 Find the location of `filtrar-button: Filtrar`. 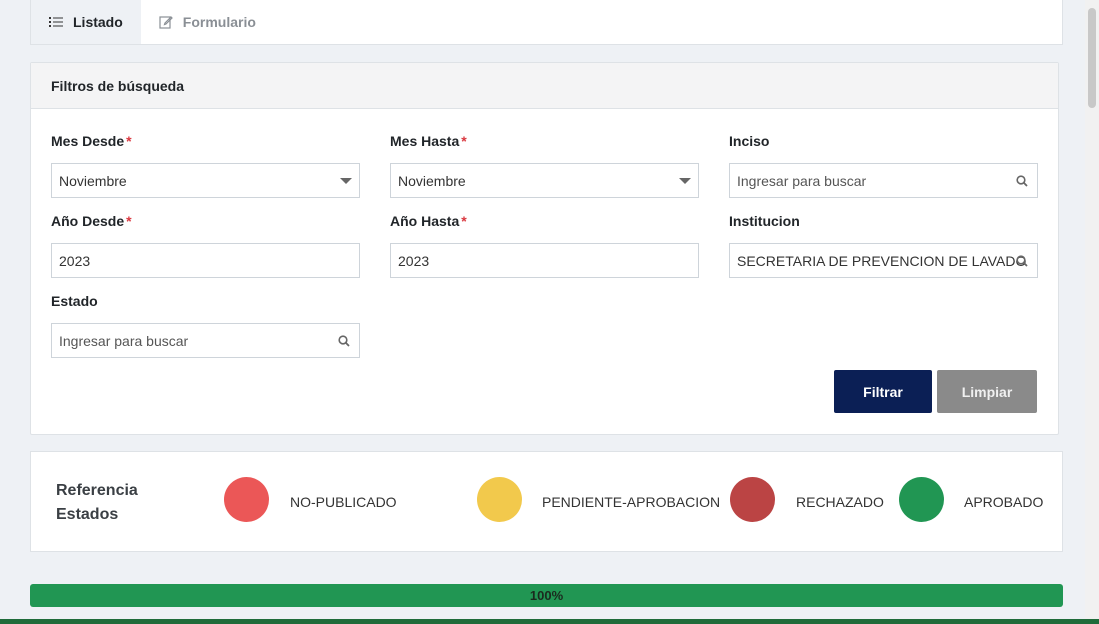

filtrar-button: Filtrar is located at coordinates (883, 391).